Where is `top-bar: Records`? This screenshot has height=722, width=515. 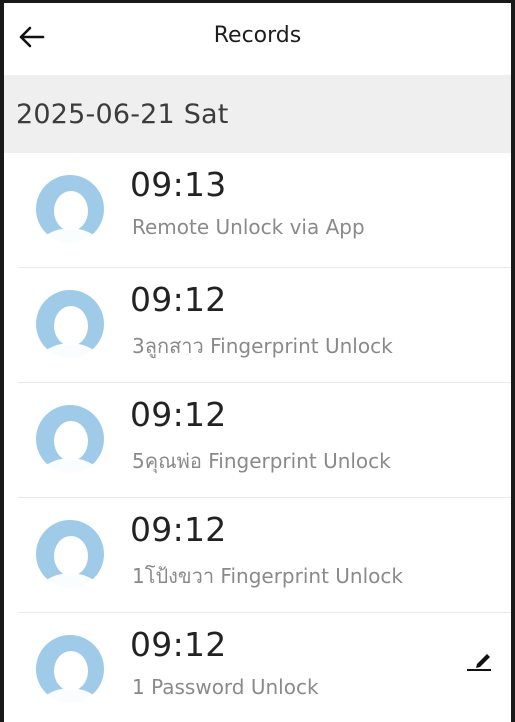
top-bar: Records is located at coordinates (257, 39).